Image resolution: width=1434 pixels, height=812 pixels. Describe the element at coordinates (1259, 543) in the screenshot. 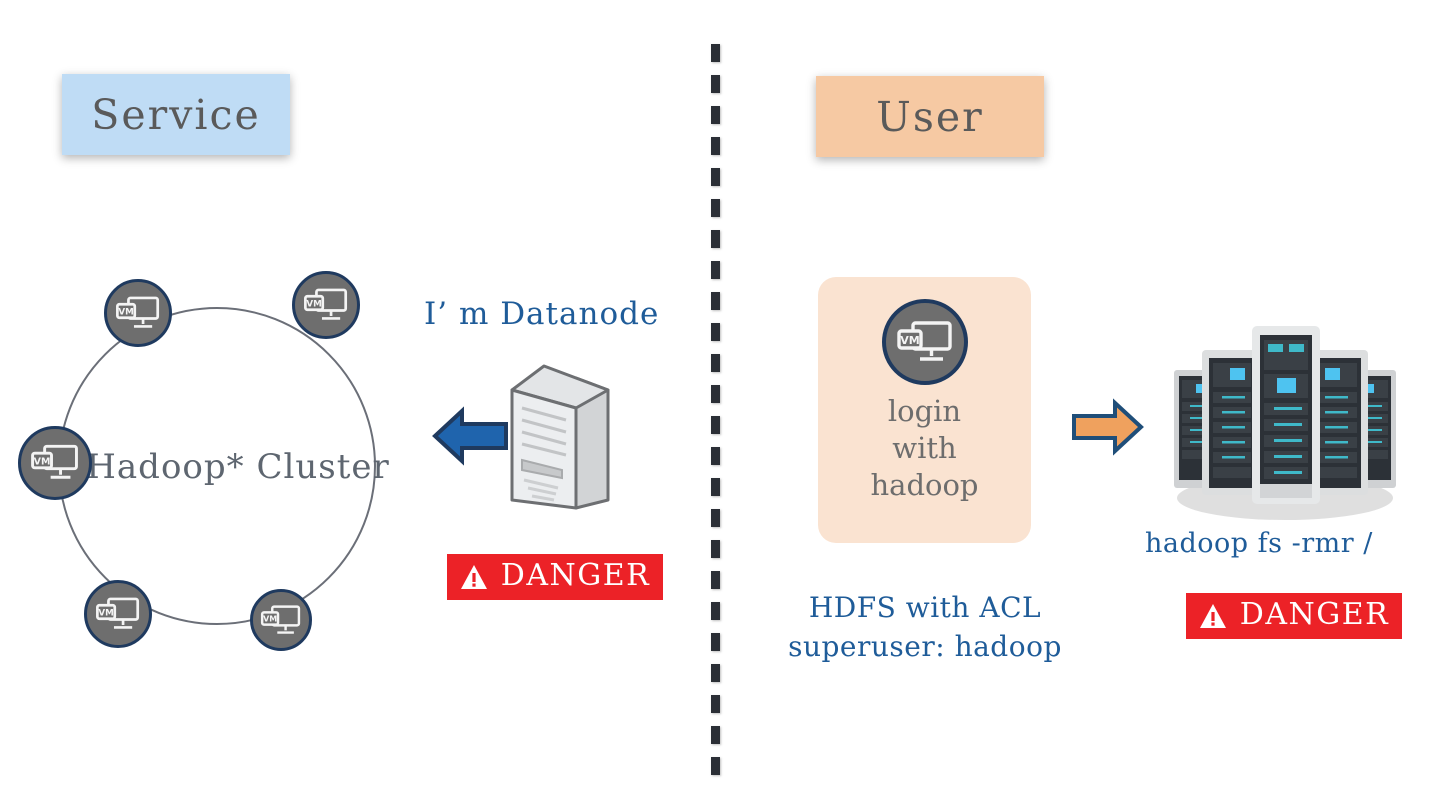

I see `hdfs-command-label: hadoop fs -rmr /` at that location.